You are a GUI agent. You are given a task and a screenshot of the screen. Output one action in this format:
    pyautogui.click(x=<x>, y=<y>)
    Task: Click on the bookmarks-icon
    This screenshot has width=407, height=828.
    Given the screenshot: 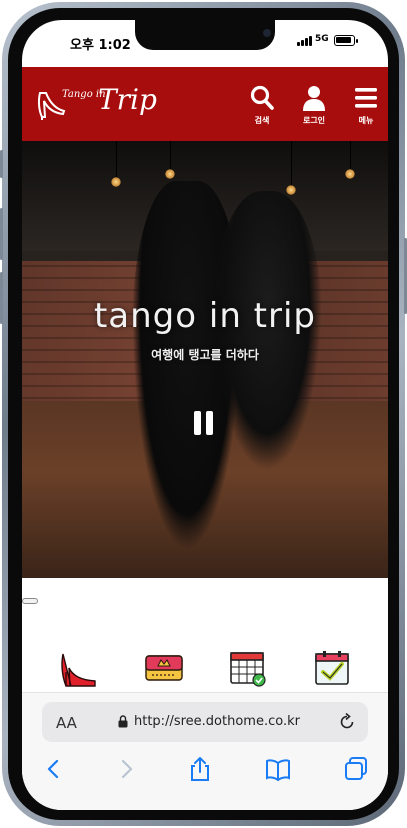 What is the action you would take?
    pyautogui.click(x=278, y=769)
    